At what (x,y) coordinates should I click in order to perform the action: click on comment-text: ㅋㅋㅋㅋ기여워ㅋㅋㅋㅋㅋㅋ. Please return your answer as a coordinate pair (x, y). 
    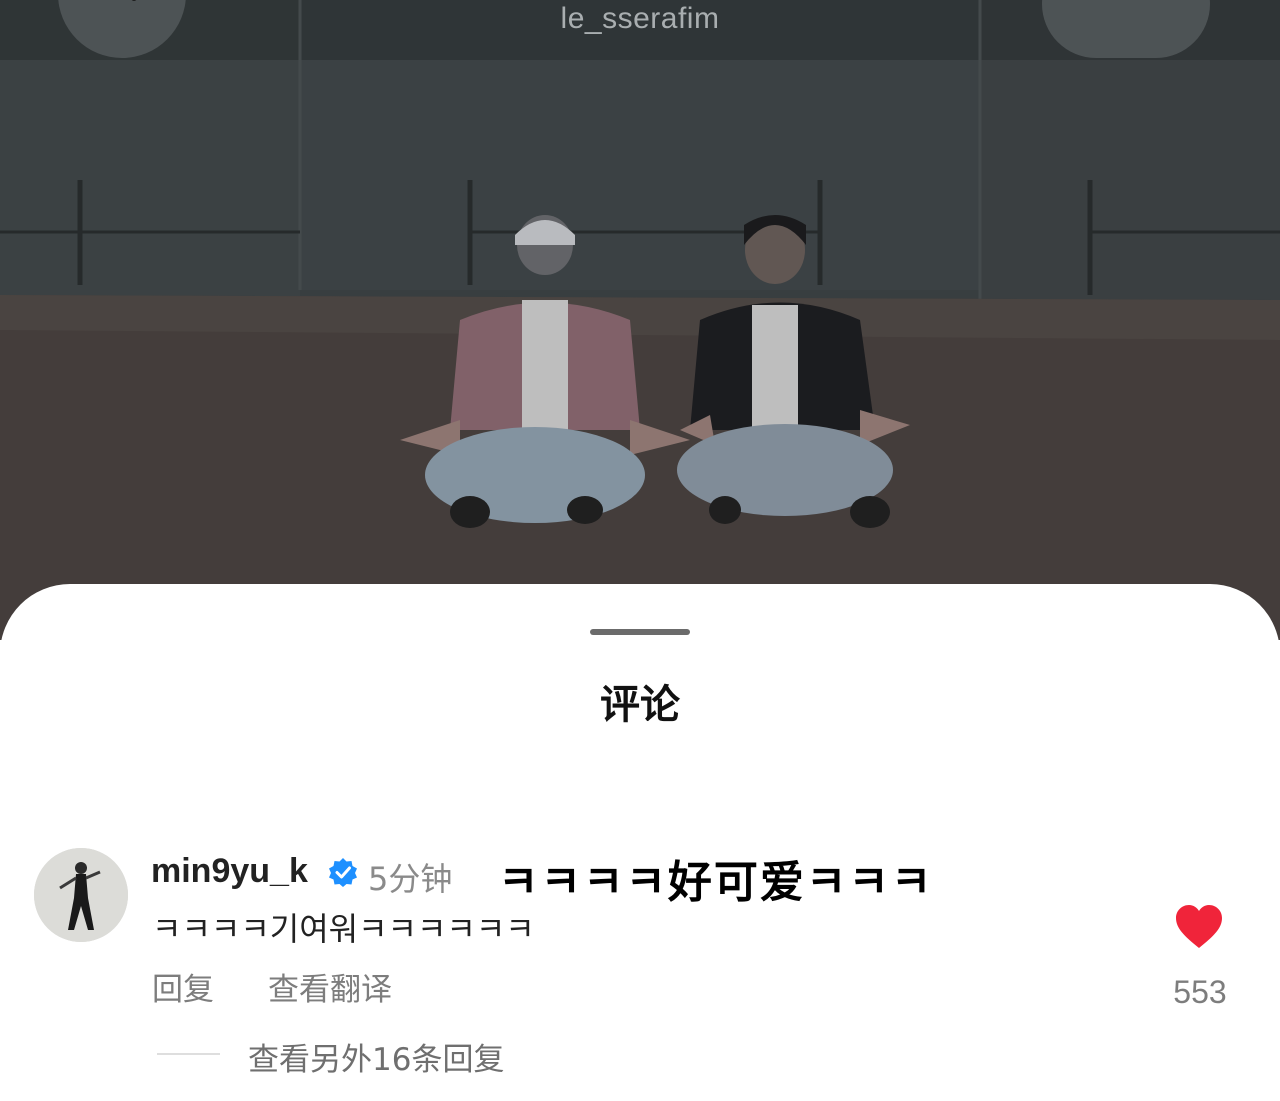
    Looking at the image, I should click on (343, 929).